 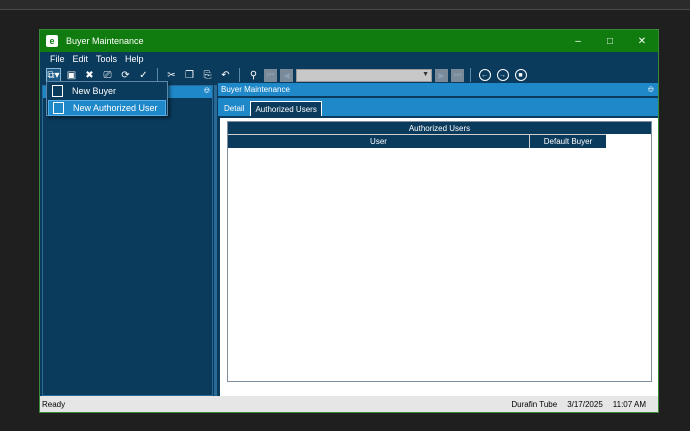 I want to click on status-info: Durafin Tube 3/17/2025 11:07 AM, so click(x=584, y=404).